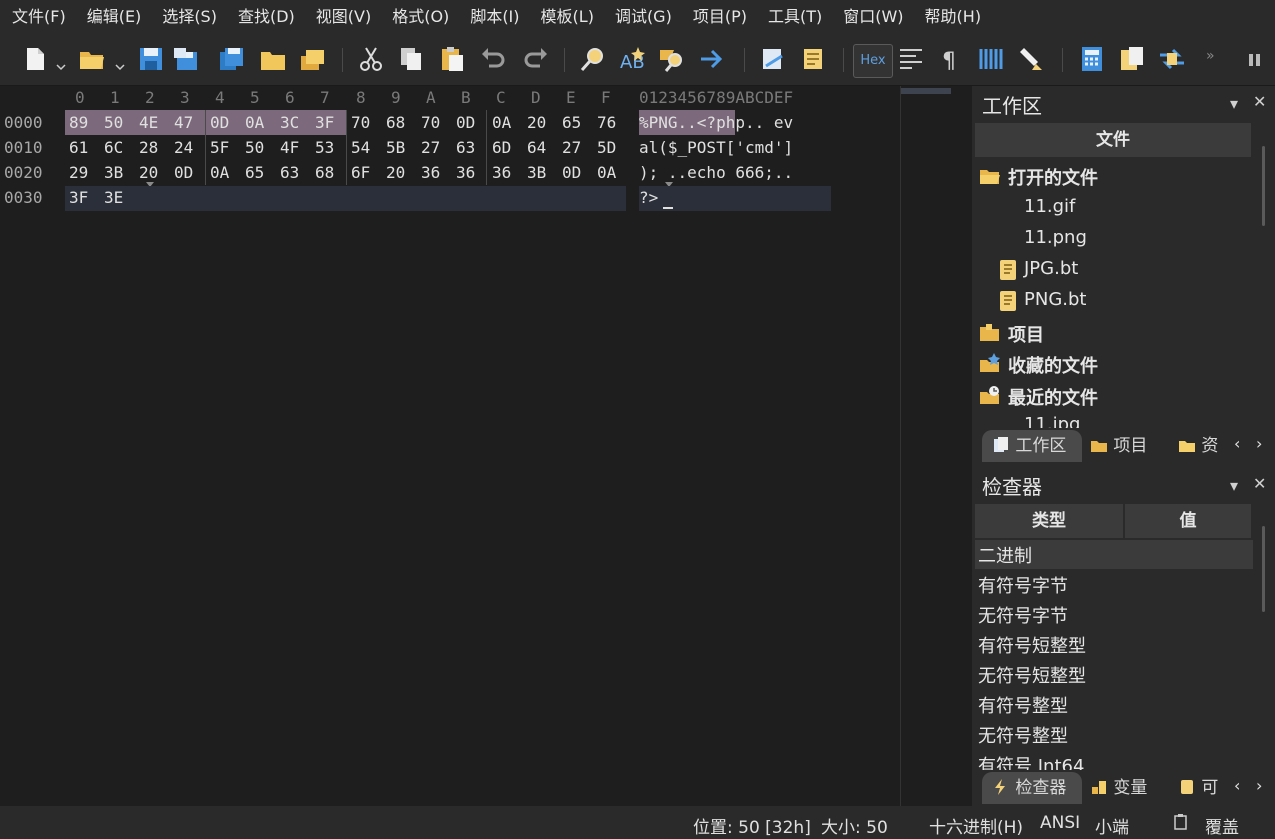  I want to click on tab-scroll-left-icon: ‹, so click(1237, 785).